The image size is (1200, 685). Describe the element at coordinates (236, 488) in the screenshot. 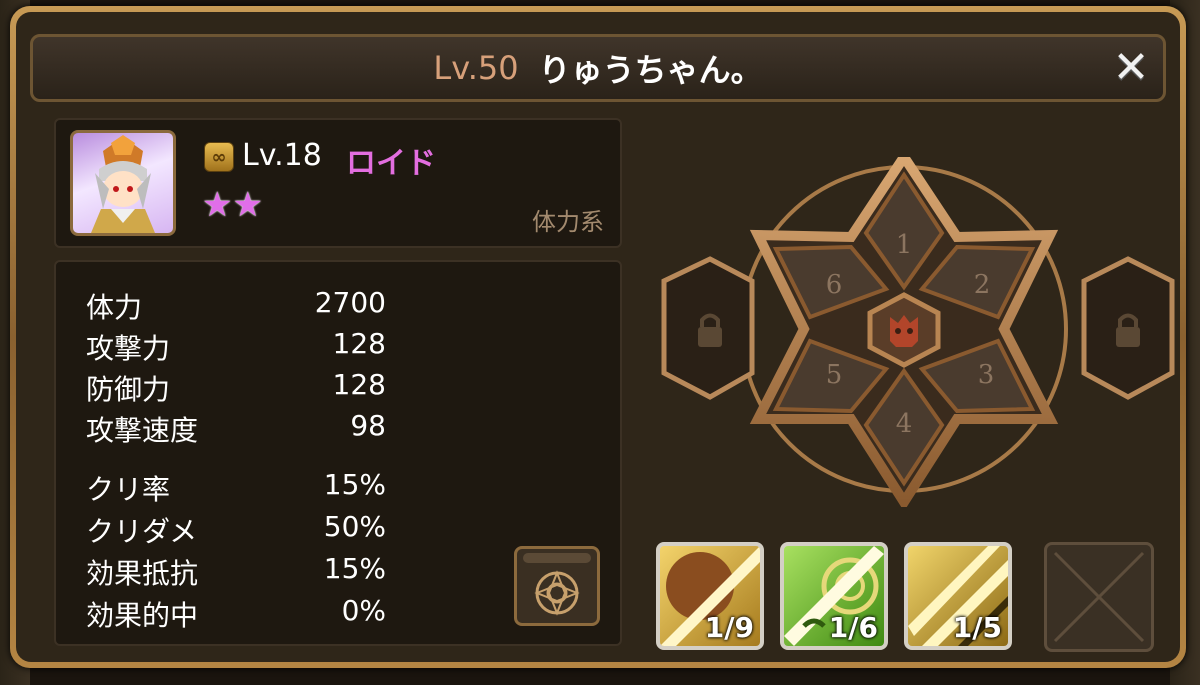

I see `stat-row-crit-rate: クリ率 15%` at that location.